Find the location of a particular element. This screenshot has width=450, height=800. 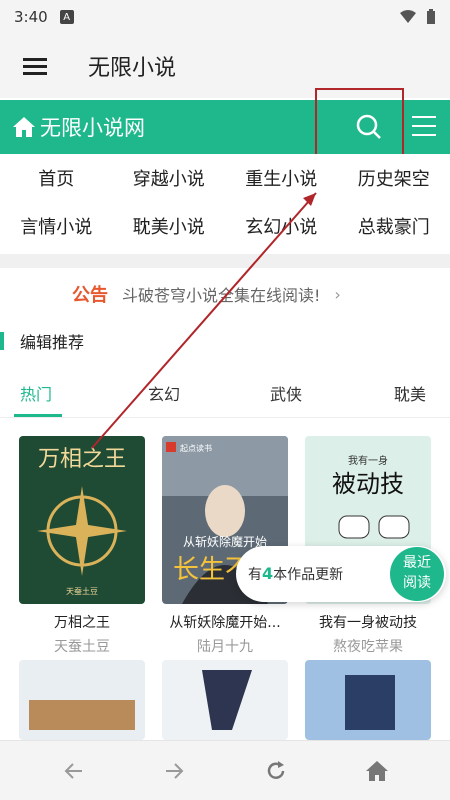

announcement-bar: 公告 斗破苍穹小说全集在线阅读! › is located at coordinates (225, 294).